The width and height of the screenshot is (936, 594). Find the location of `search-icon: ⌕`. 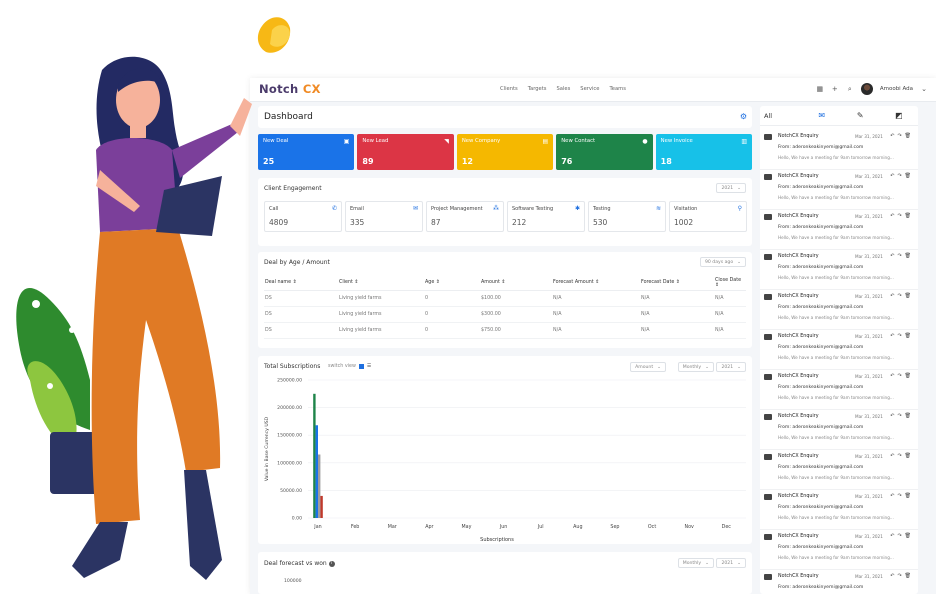

search-icon: ⌕ is located at coordinates (850, 89).